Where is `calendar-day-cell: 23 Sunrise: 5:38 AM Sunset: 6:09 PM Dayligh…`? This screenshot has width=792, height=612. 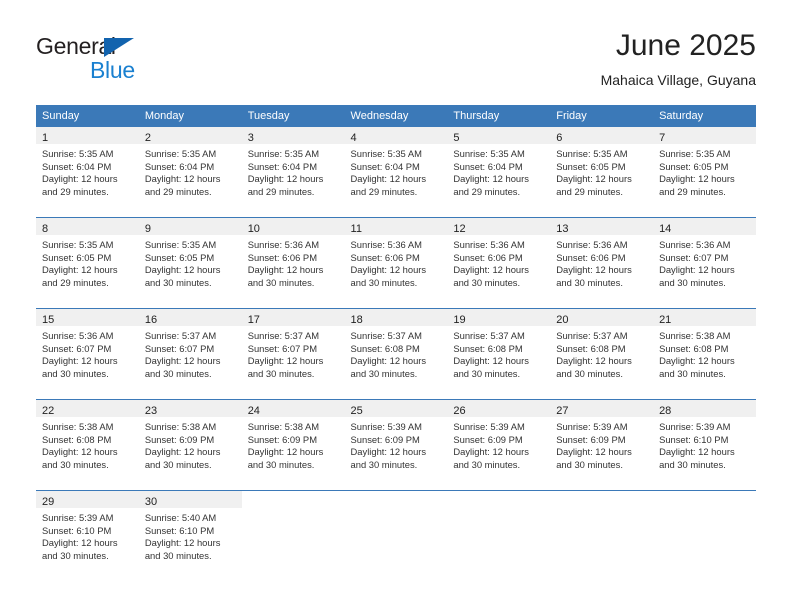
calendar-day-cell: 23 Sunrise: 5:38 AM Sunset: 6:09 PM Dayligh… is located at coordinates (190, 445).